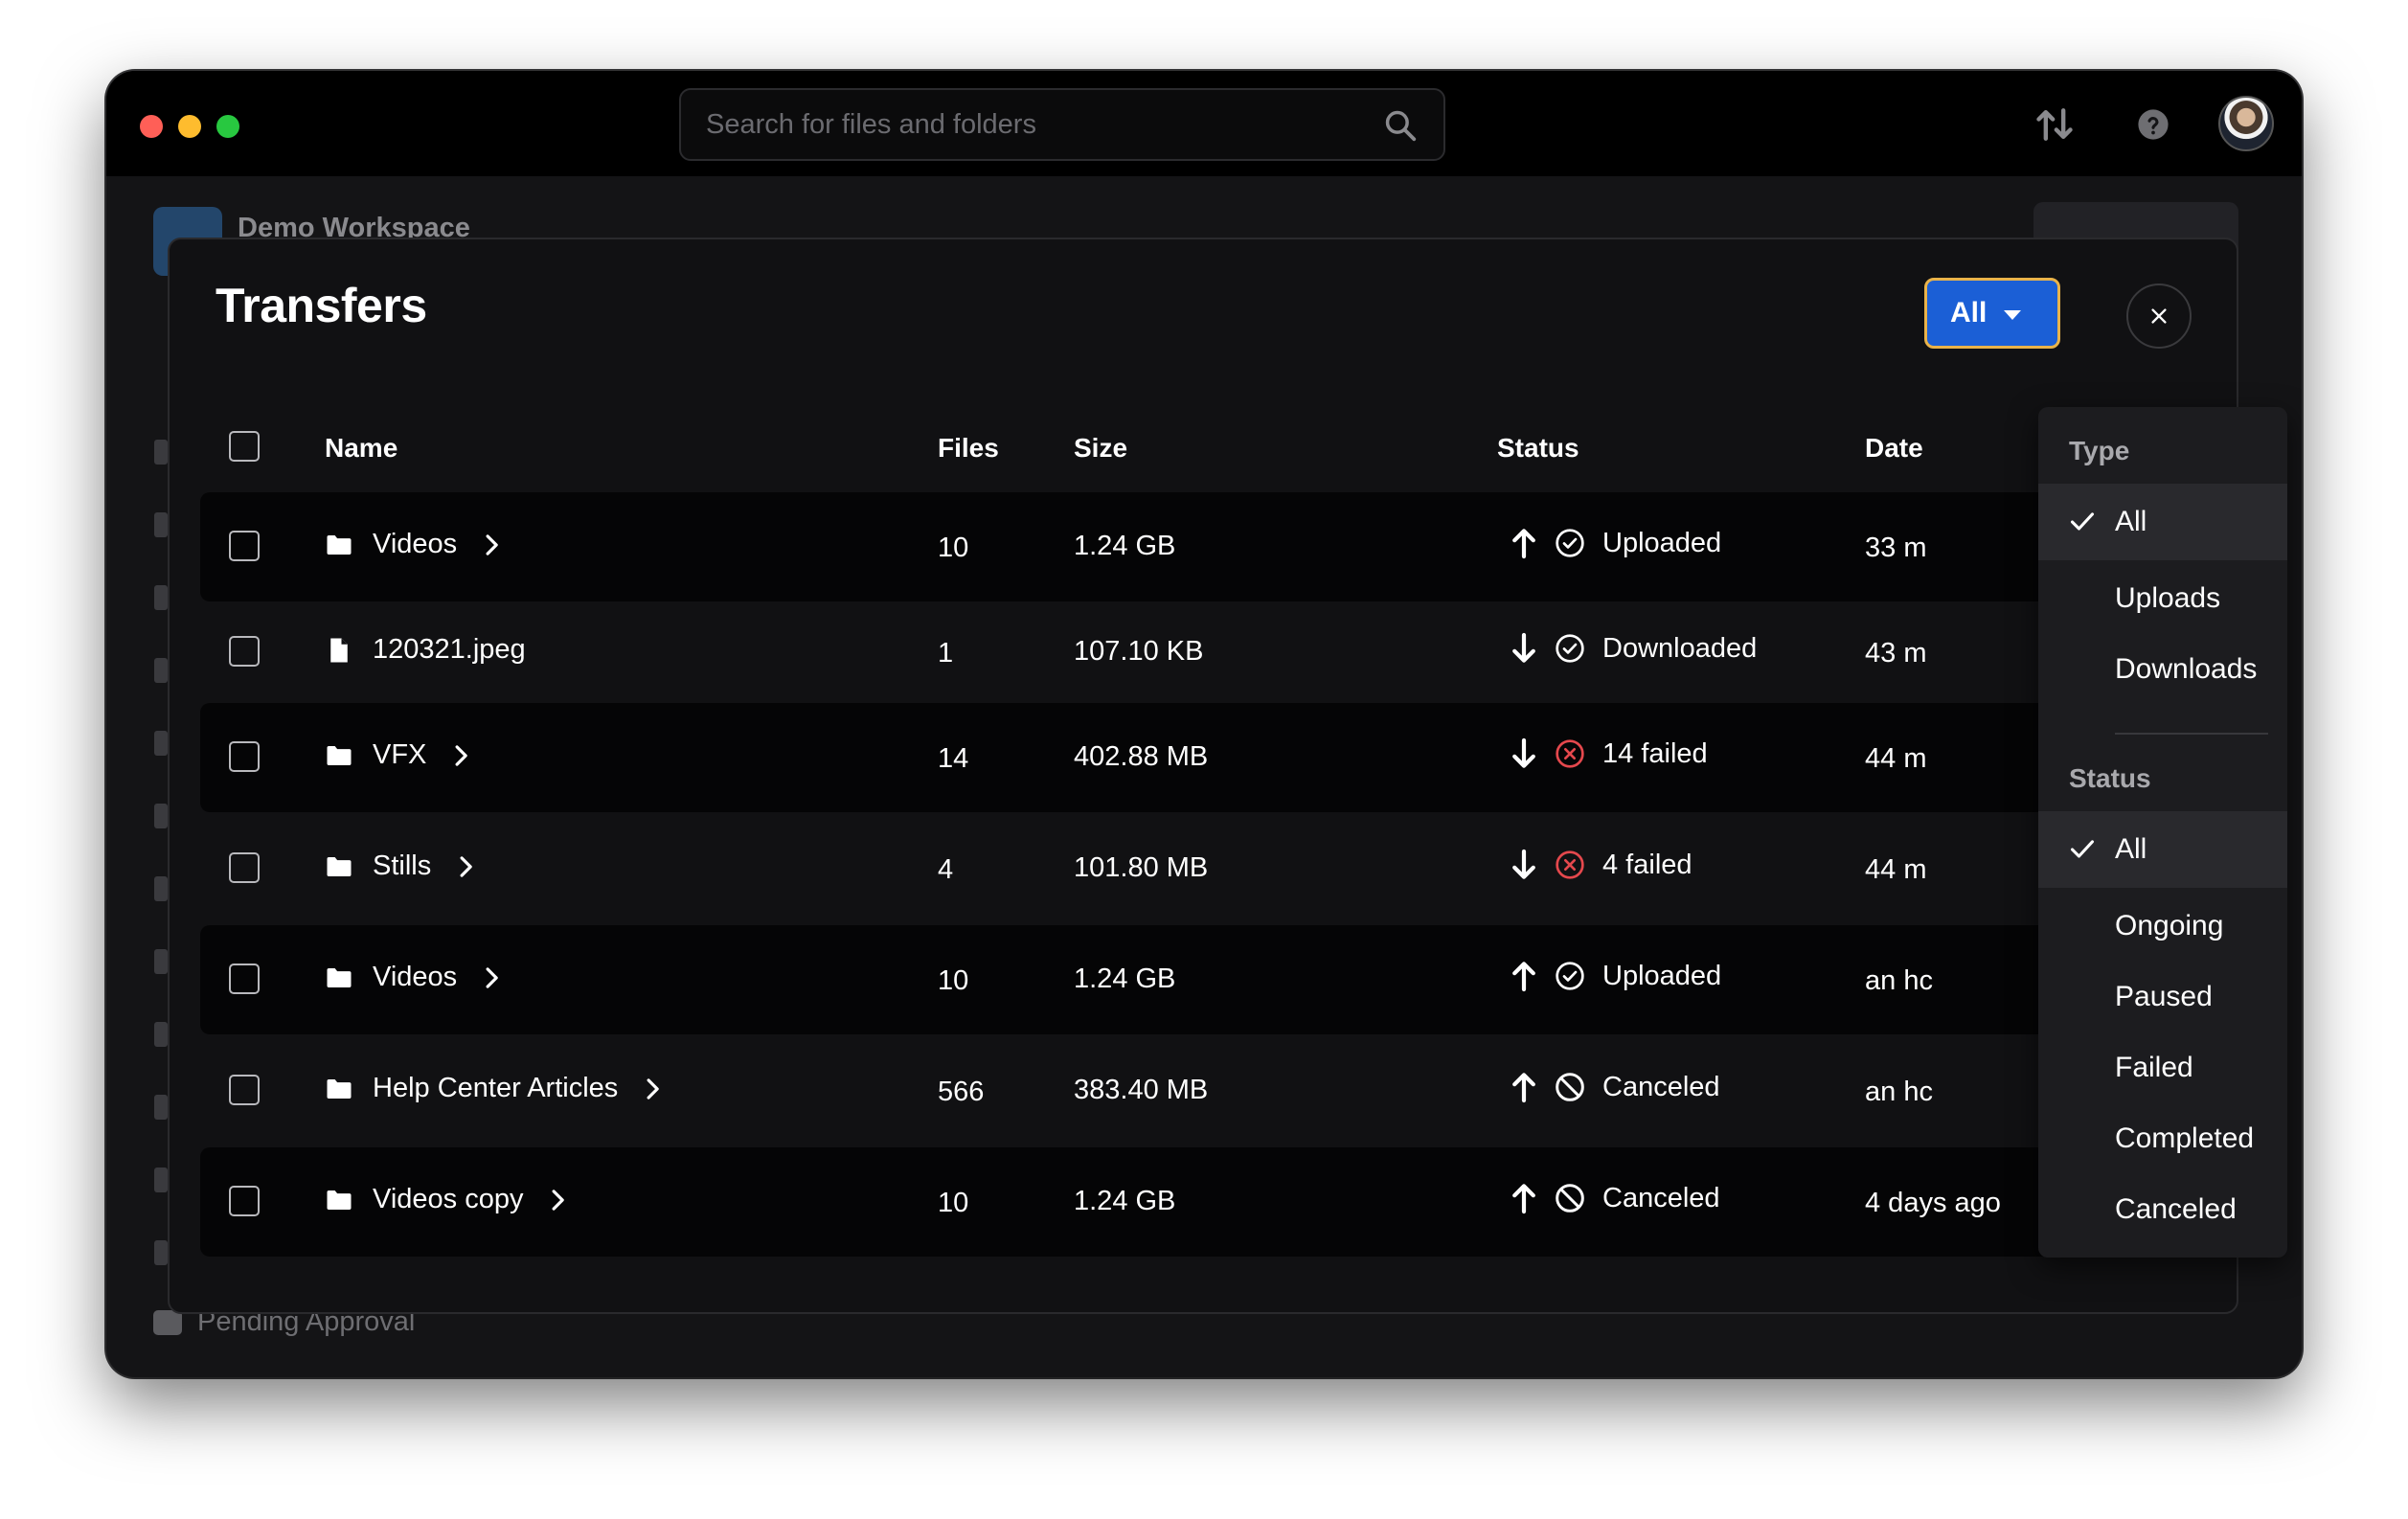 This screenshot has height=1519, width=2408. I want to click on type-option-uploads: Uploads, so click(2162, 598).